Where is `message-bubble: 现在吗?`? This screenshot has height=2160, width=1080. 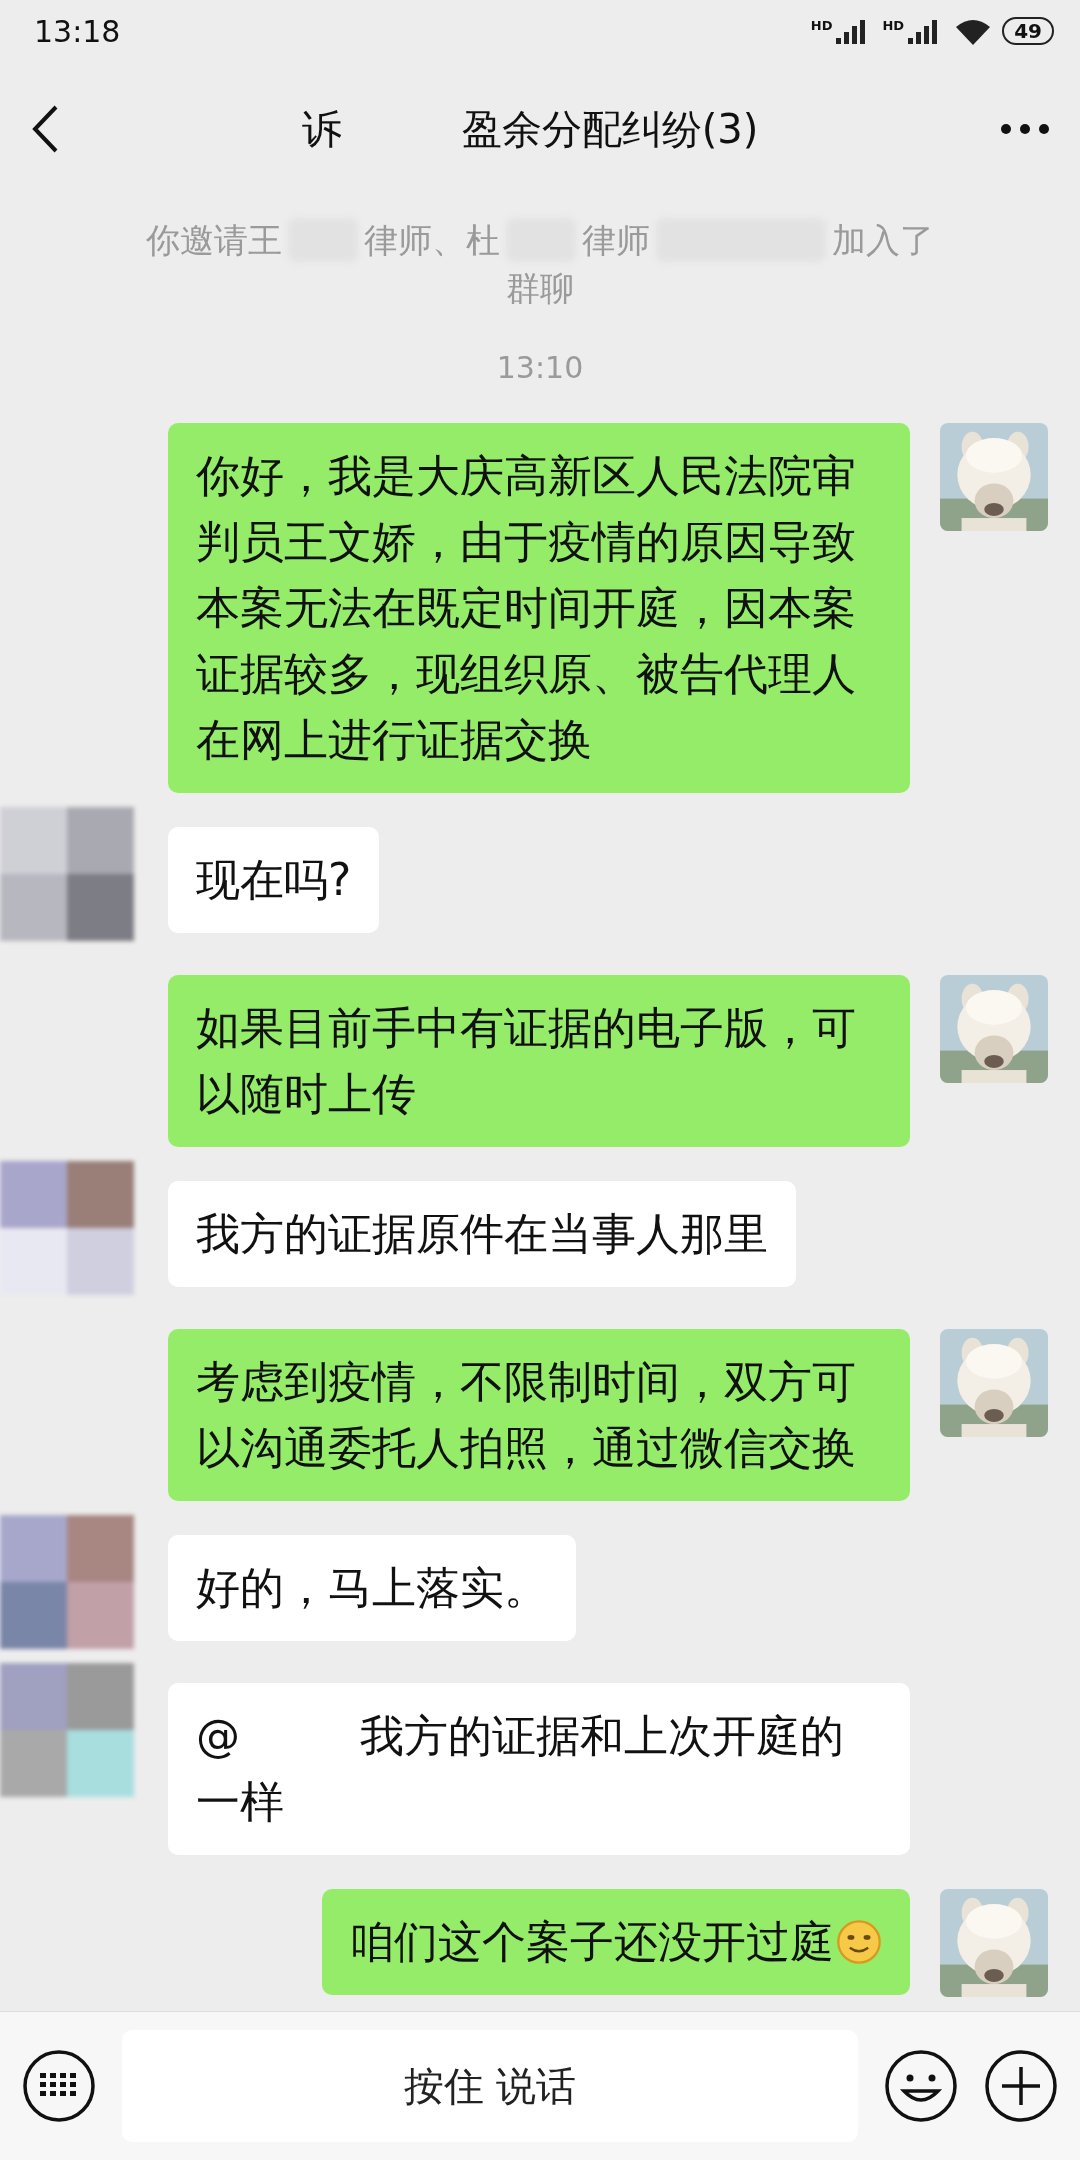 message-bubble: 现在吗? is located at coordinates (274, 880).